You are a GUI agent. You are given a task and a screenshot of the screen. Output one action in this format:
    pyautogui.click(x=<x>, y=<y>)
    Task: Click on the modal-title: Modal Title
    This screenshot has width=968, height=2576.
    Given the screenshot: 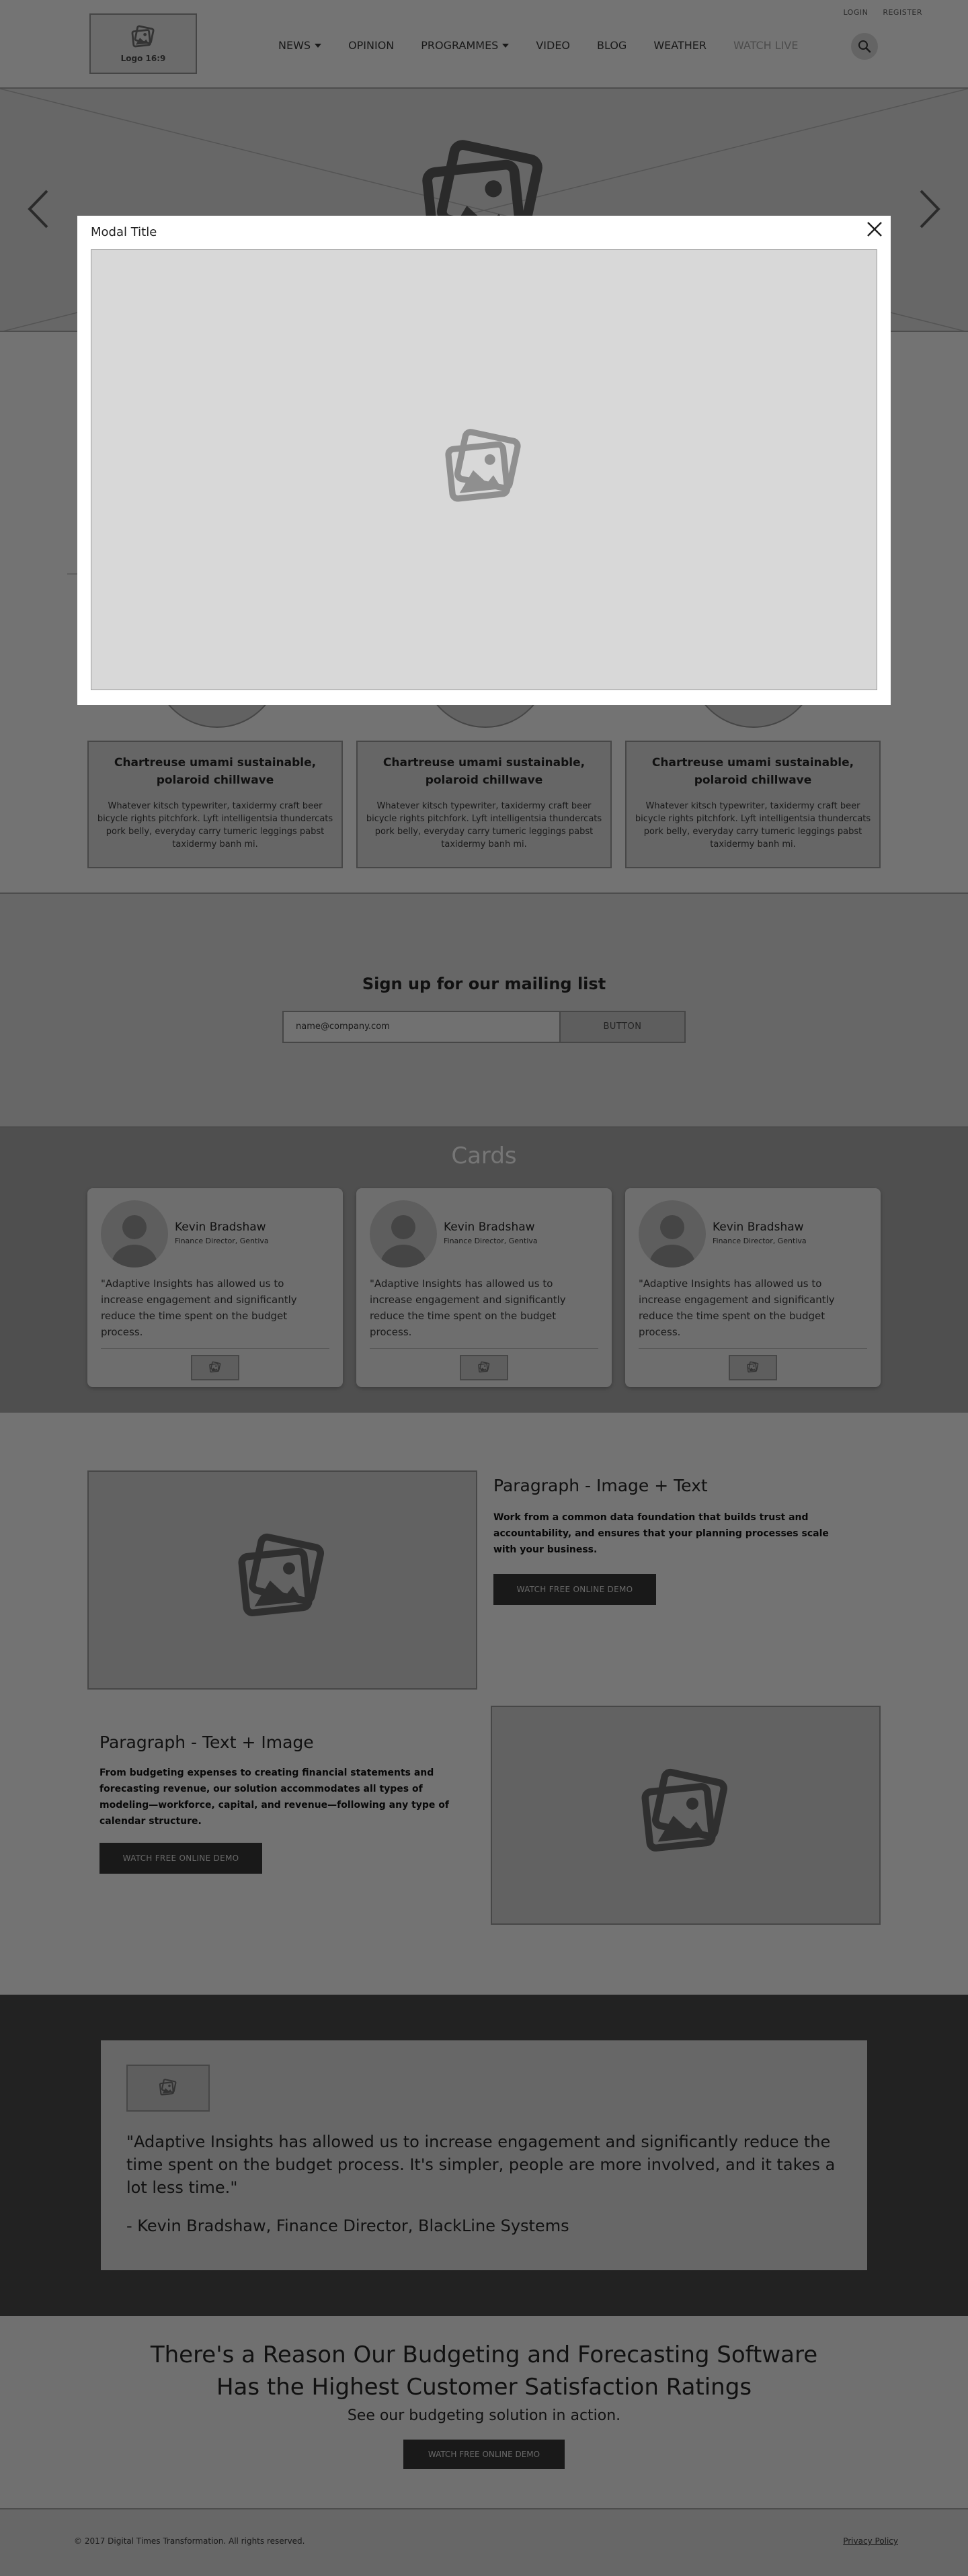 What is the action you would take?
    pyautogui.click(x=124, y=232)
    